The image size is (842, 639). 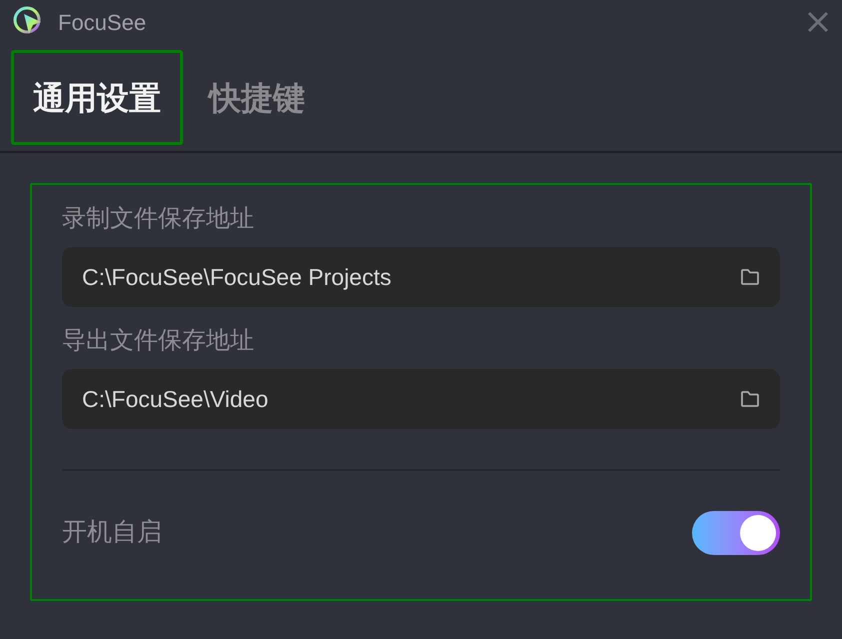 I want to click on field-label: 导出文件保存地址, so click(x=158, y=341).